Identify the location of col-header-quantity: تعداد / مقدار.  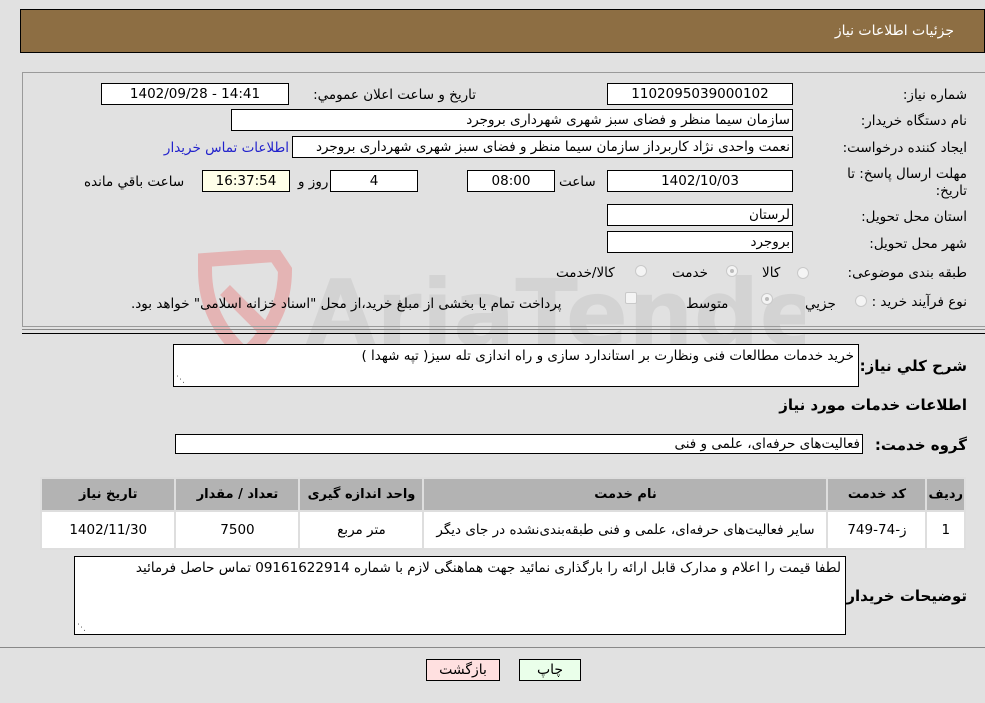
(237, 494).